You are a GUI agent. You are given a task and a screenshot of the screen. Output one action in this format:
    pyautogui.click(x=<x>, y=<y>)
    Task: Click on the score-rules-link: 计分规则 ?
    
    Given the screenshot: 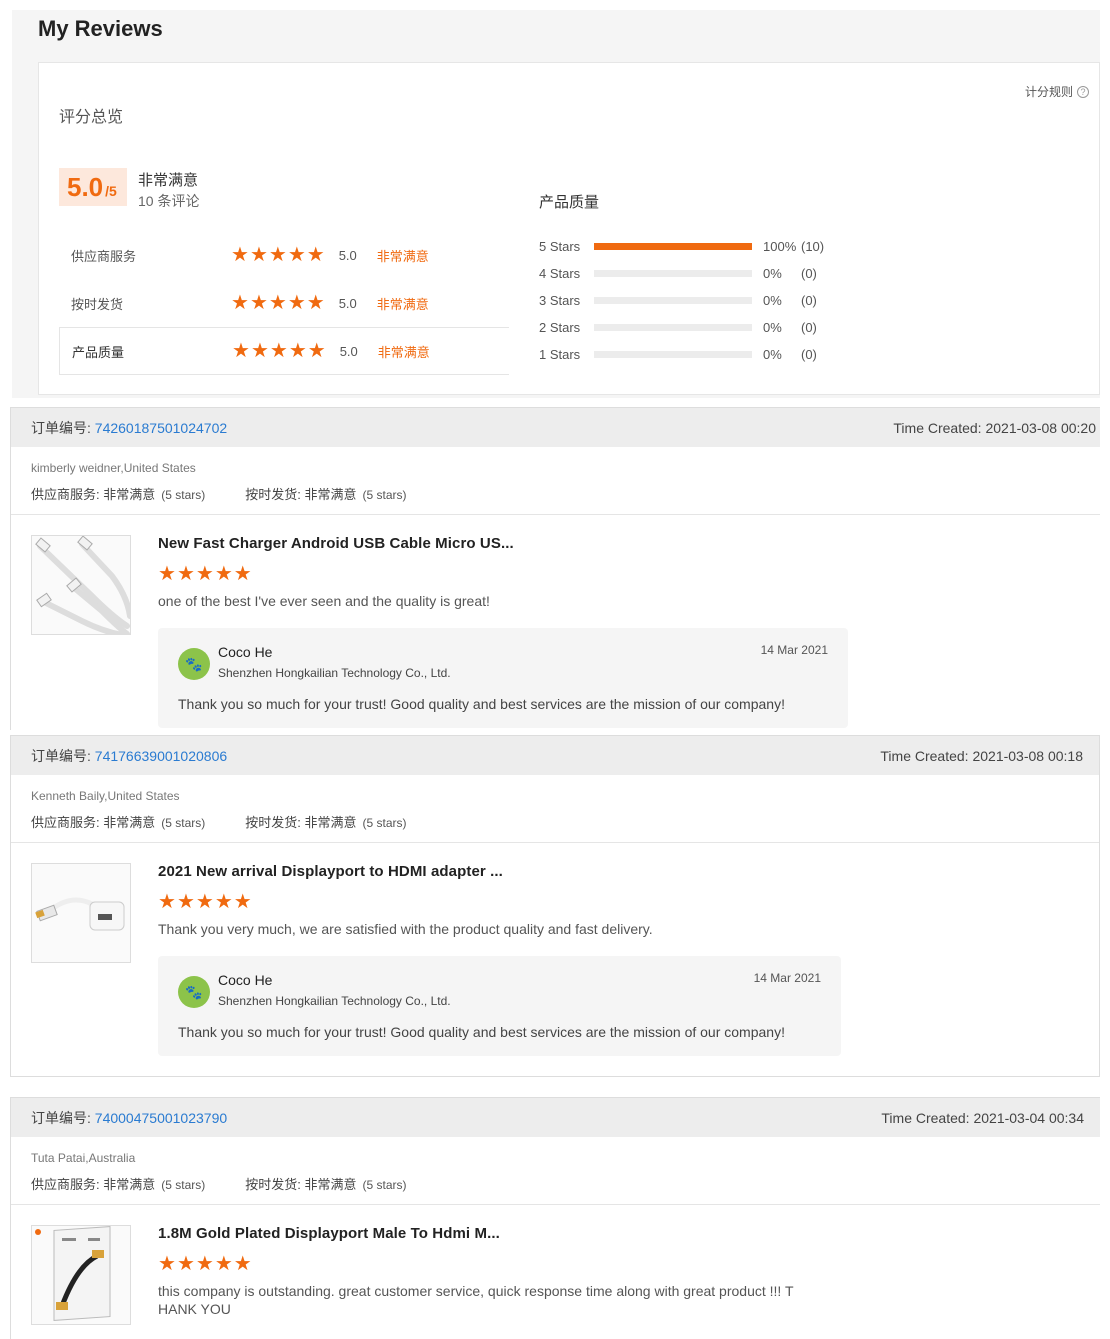 What is the action you would take?
    pyautogui.click(x=1057, y=91)
    